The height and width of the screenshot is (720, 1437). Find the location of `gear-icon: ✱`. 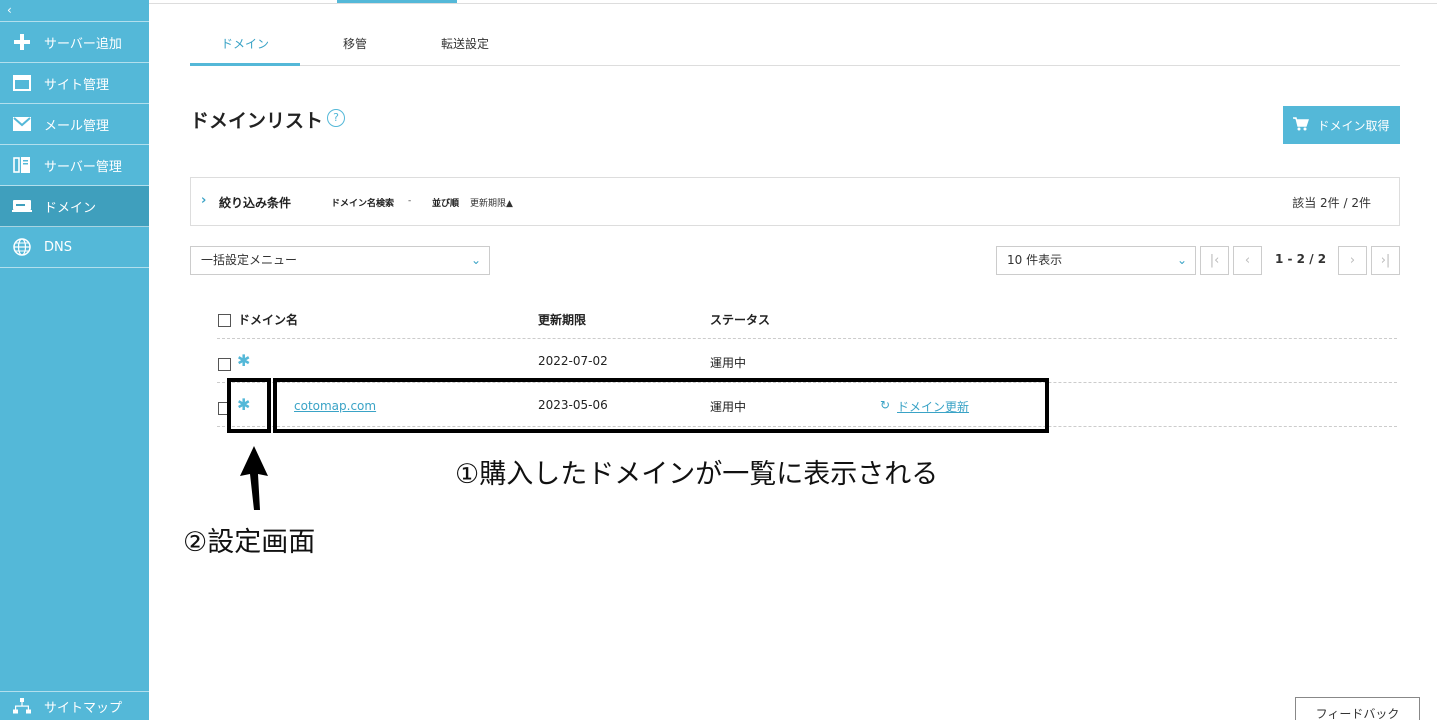

gear-icon: ✱ is located at coordinates (243, 360).